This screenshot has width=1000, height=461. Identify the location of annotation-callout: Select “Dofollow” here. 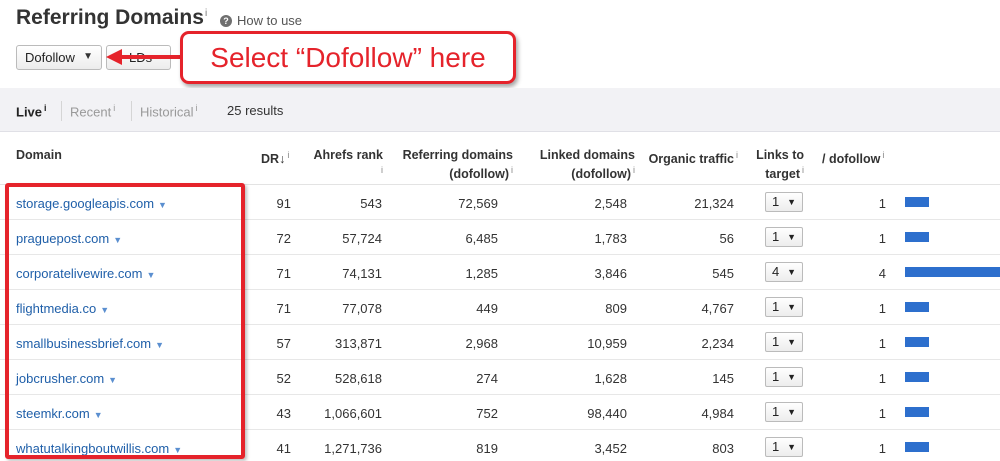
(348, 57).